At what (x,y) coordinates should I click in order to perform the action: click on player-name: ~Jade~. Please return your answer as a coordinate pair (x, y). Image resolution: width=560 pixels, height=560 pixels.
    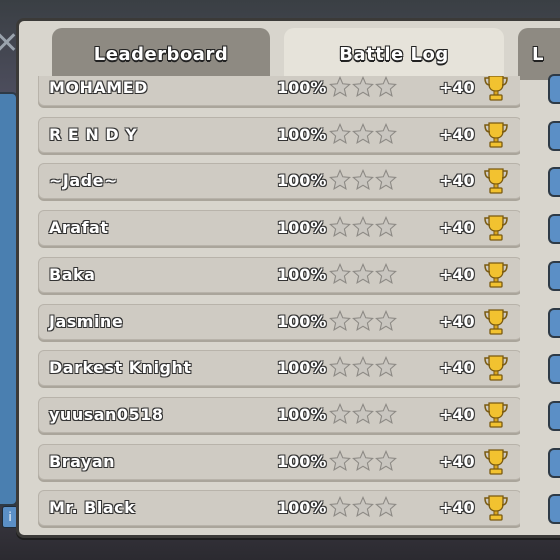
    Looking at the image, I should click on (83, 181).